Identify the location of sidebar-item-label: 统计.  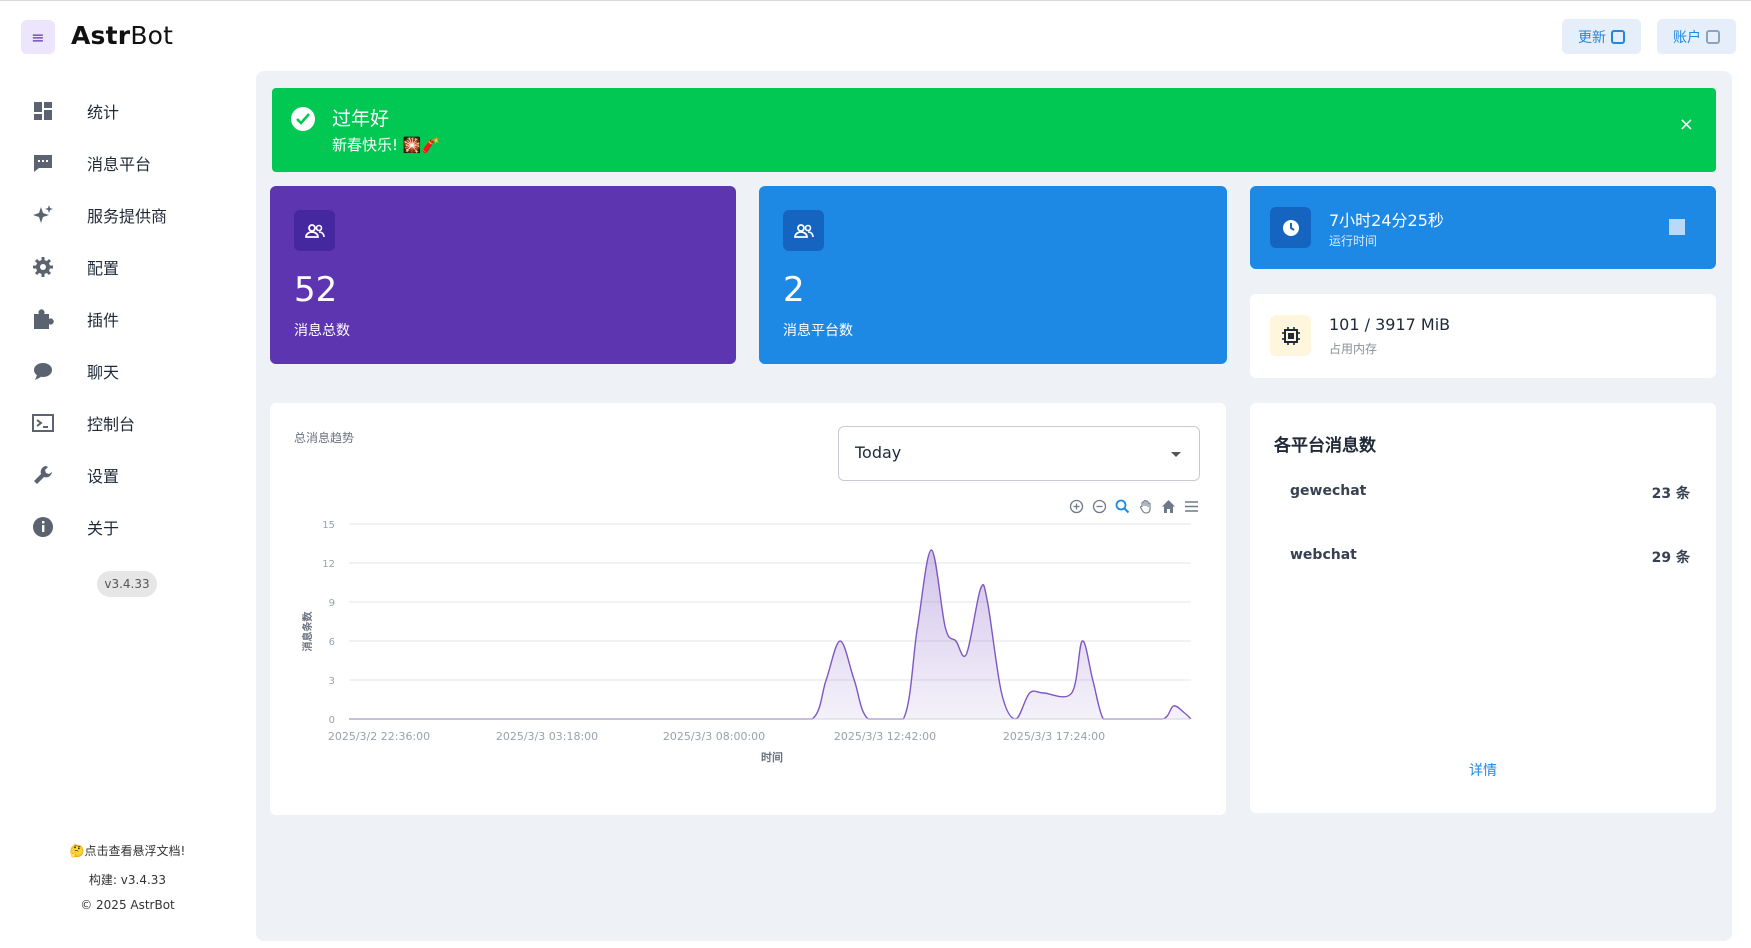
(103, 112).